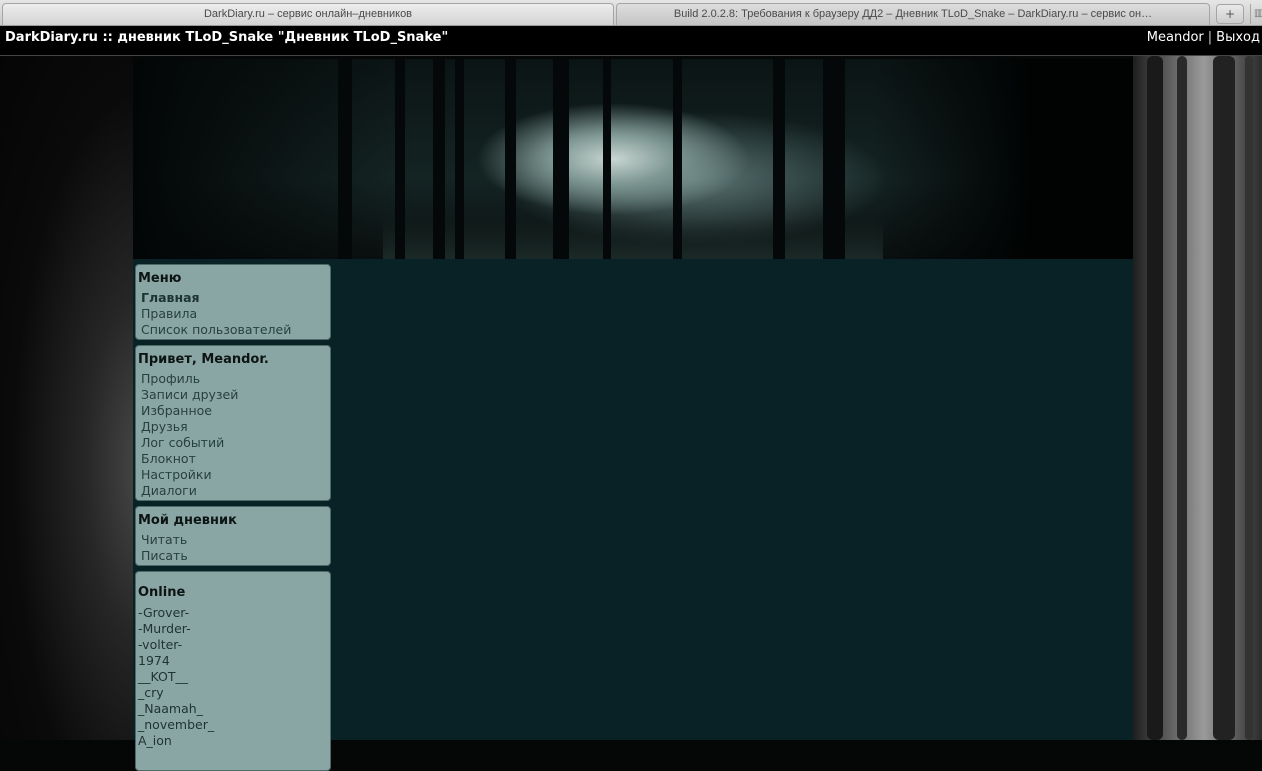 The height and width of the screenshot is (771, 1262). Describe the element at coordinates (160, 278) in the screenshot. I see `menu-heading: Меню` at that location.